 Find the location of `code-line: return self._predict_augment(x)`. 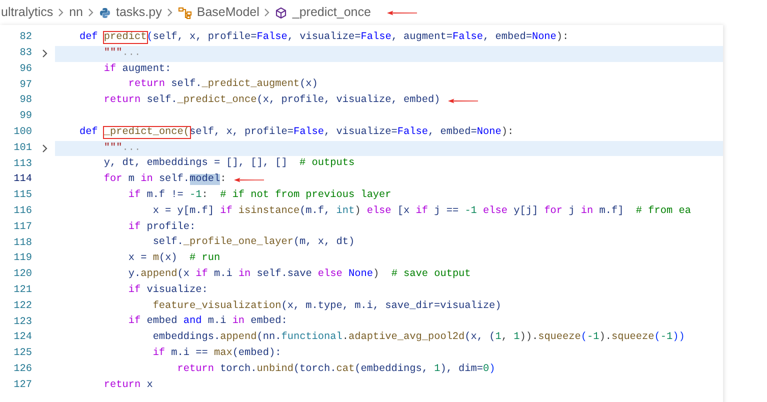

code-line: return self._predict_augment(x) is located at coordinates (222, 85).